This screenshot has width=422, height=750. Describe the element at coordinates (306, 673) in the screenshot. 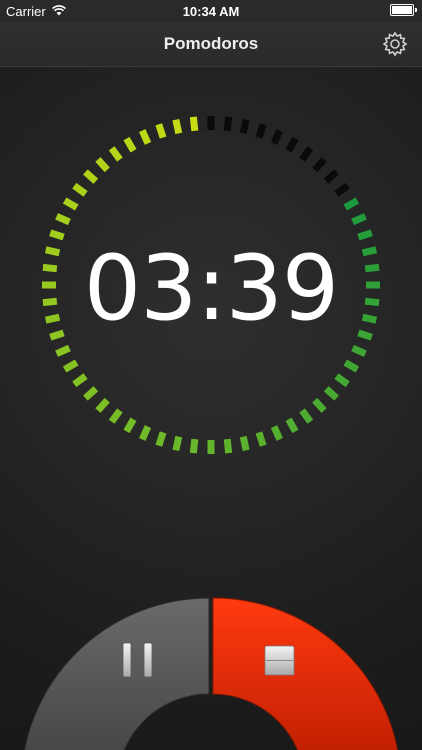

I see `stop-button` at that location.